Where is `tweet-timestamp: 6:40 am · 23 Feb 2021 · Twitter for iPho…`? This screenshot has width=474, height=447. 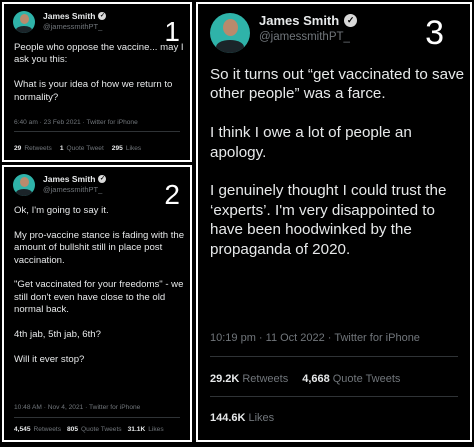
tweet-timestamp: 6:40 am · 23 Feb 2021 · Twitter for iPho… is located at coordinates (76, 122).